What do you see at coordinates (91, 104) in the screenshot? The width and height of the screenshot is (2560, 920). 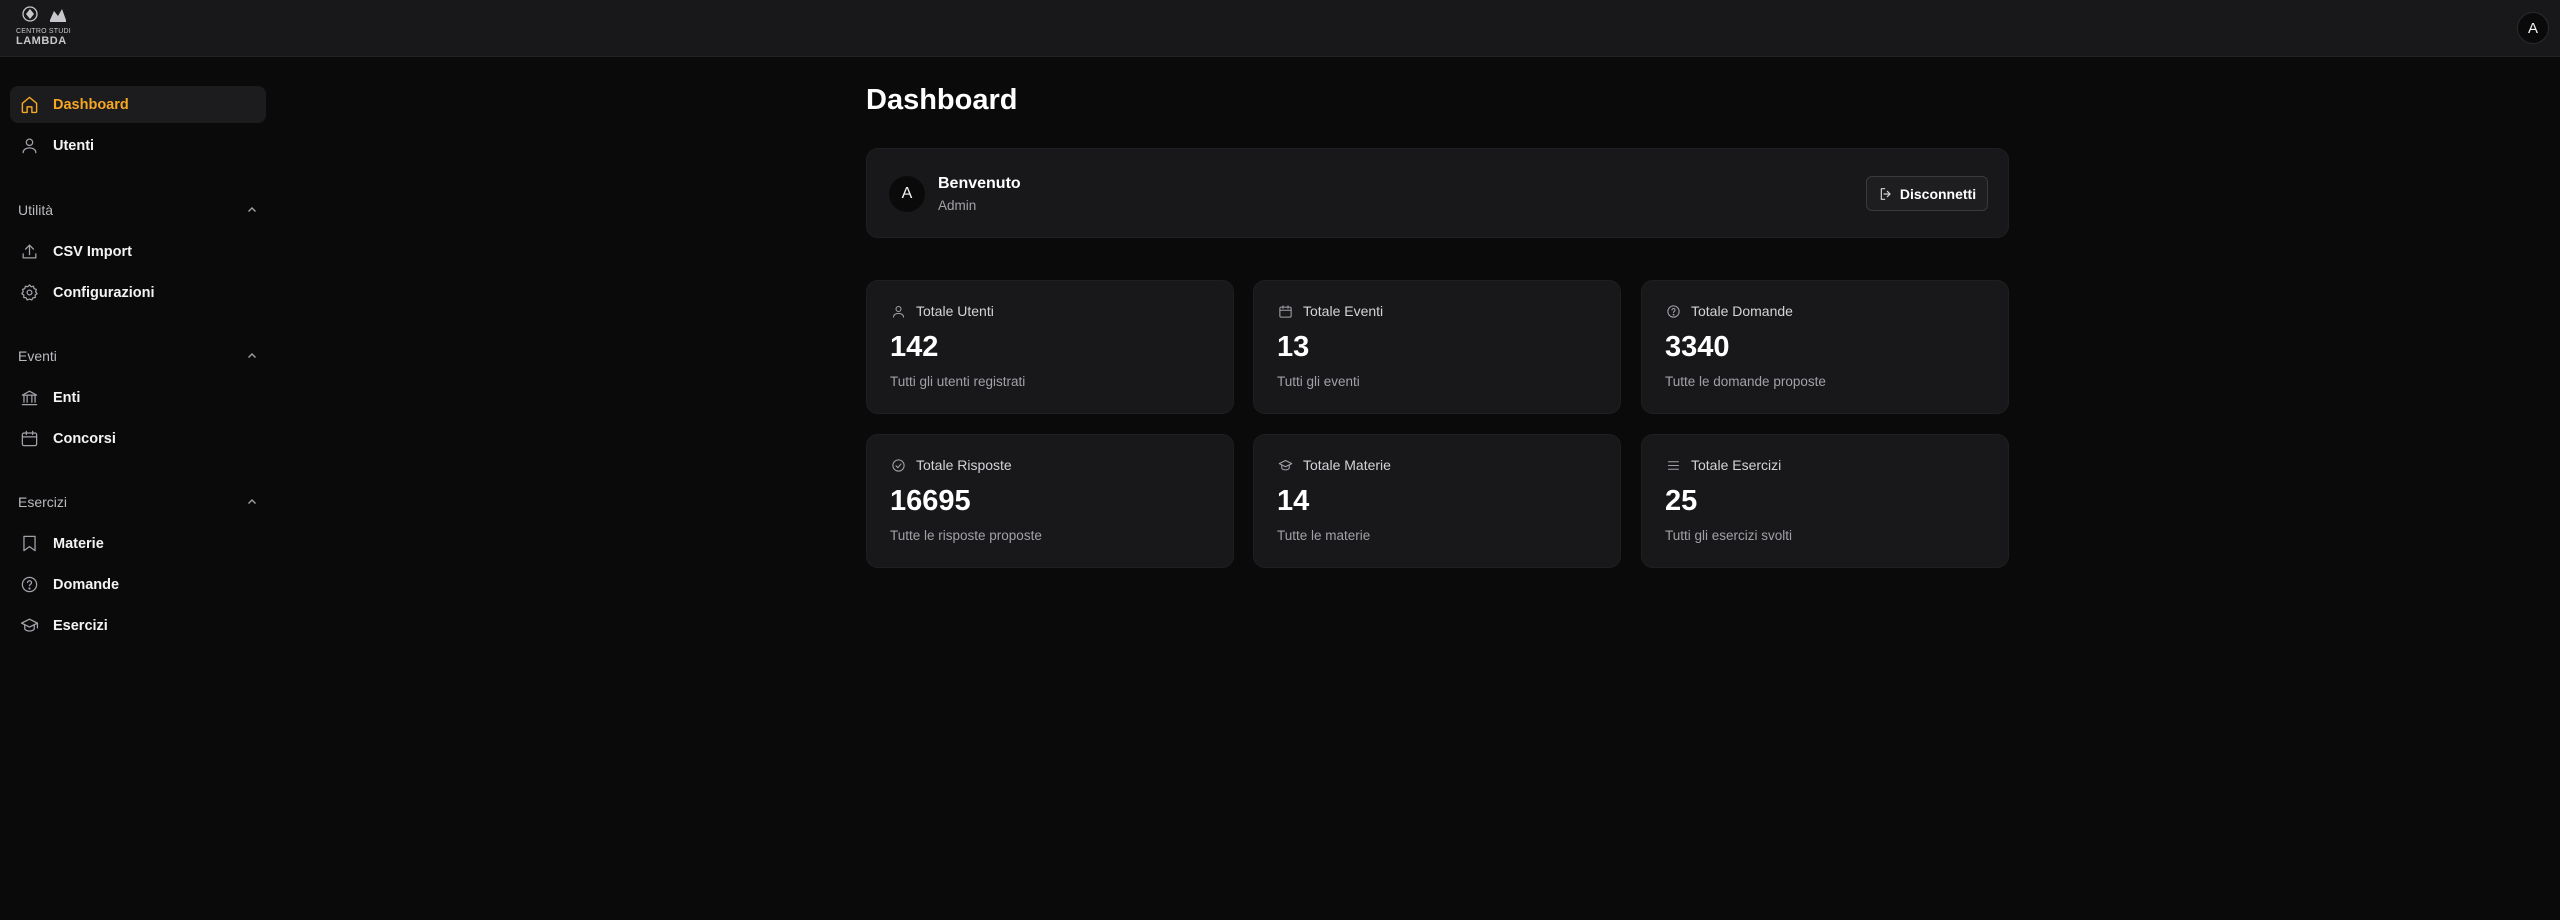 I see `sidebar-item-label: Dashboard` at bounding box center [91, 104].